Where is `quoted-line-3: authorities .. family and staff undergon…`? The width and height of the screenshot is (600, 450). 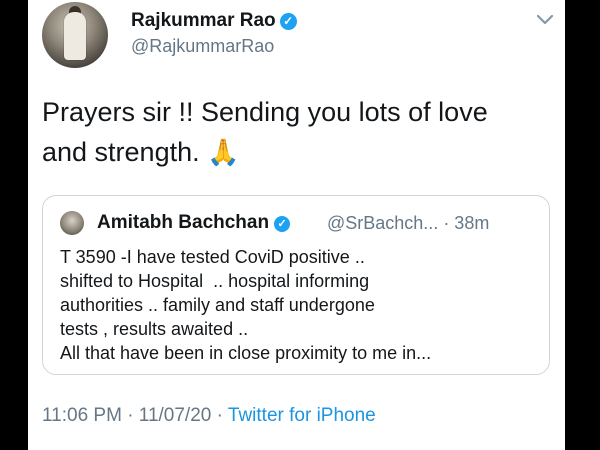
quoted-line-3: authorities .. family and staff undergon… is located at coordinates (217, 305).